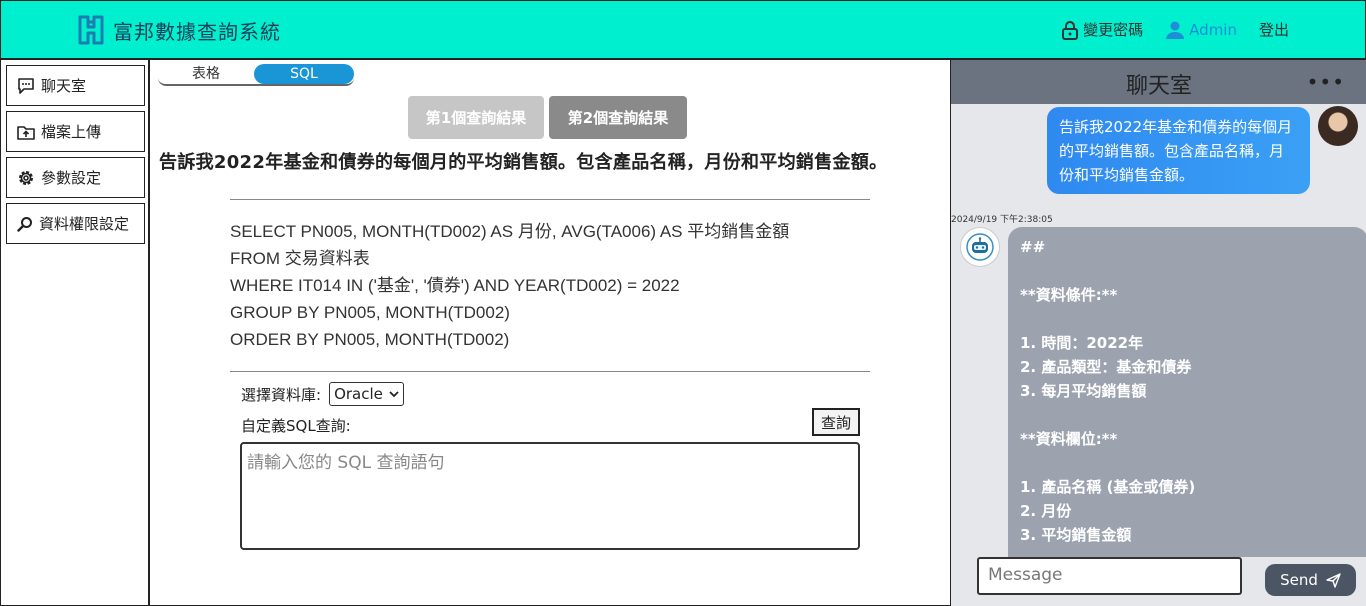 Image resolution: width=1366 pixels, height=606 pixels. Describe the element at coordinates (1333, 580) in the screenshot. I see `send-icon` at that location.